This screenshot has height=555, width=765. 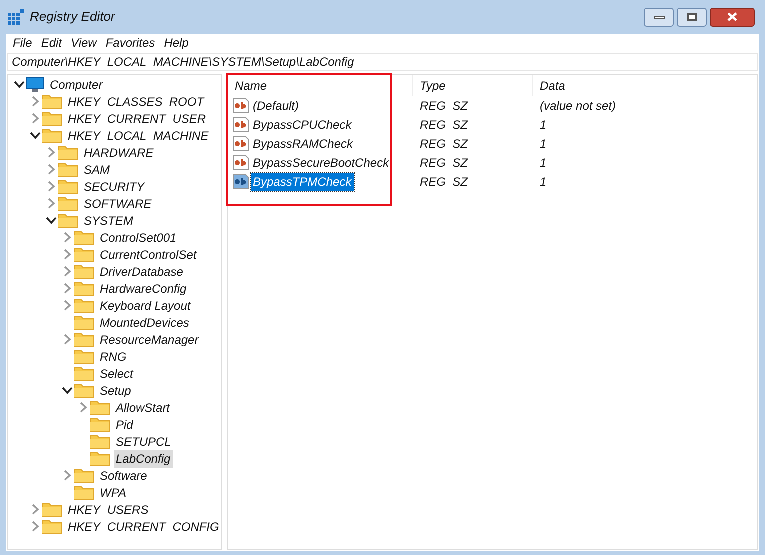 What do you see at coordinates (118, 203) in the screenshot?
I see `tree-item: SOFTWARE` at bounding box center [118, 203].